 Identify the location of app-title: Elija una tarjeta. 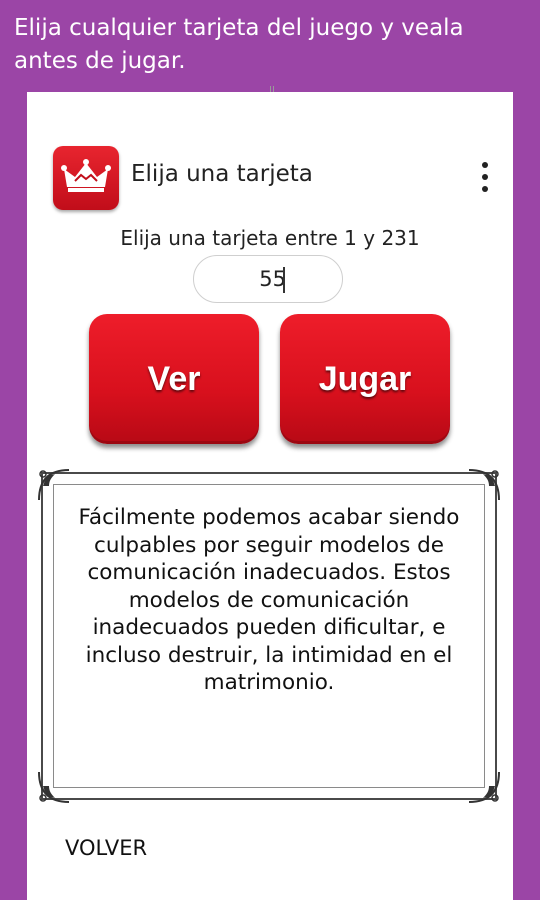
(222, 174).